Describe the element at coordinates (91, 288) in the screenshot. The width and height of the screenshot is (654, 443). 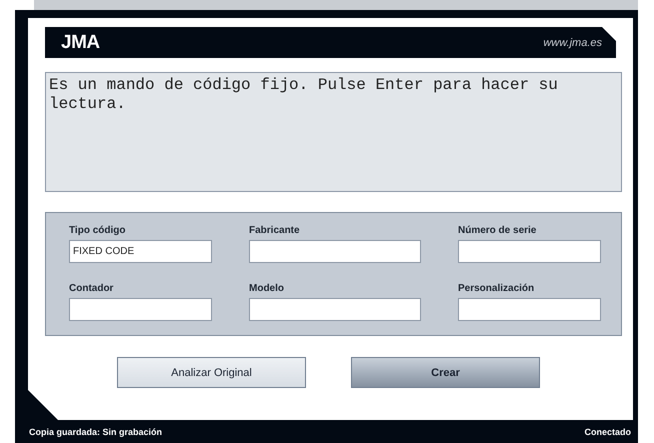
I see `field-label: Contador` at that location.